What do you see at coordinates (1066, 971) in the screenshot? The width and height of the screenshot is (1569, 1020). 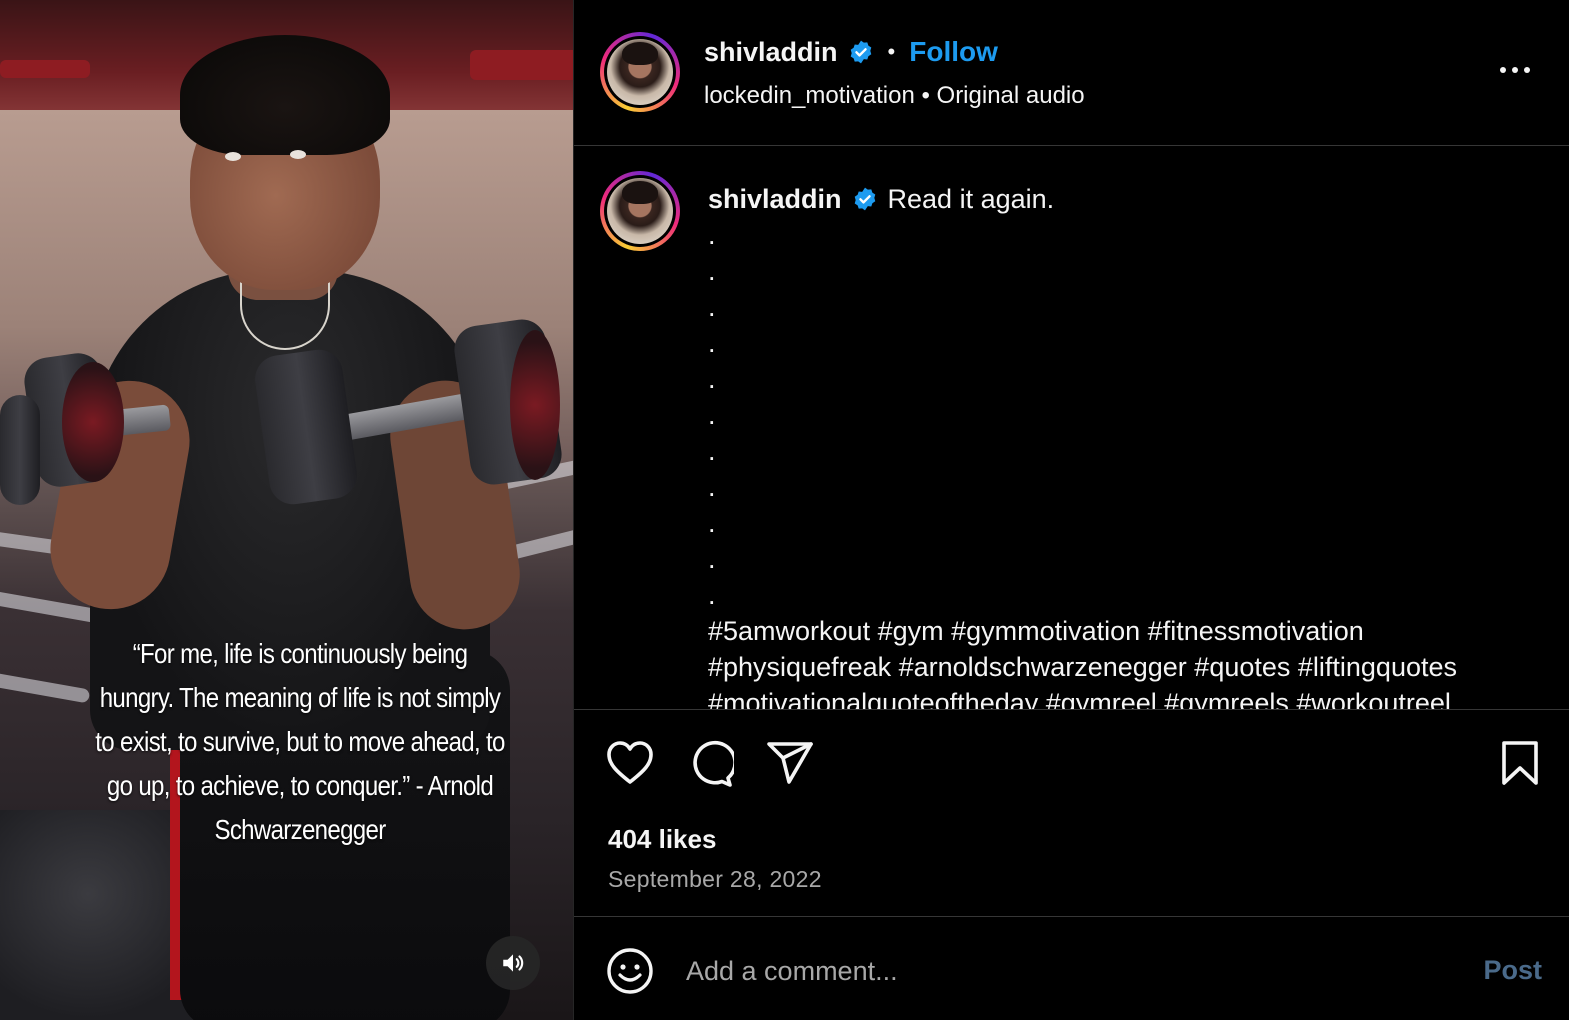 I see `comment-input` at bounding box center [1066, 971].